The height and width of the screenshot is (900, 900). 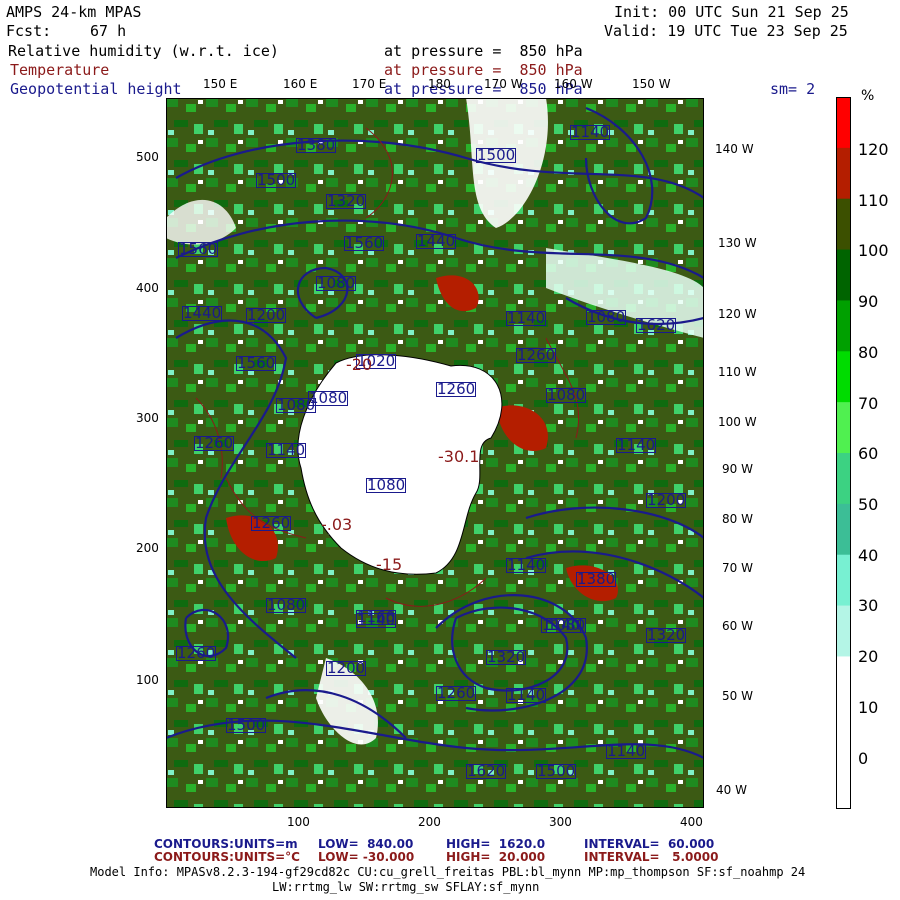 I want to click on colorbar-label: 70, so click(x=868, y=403).